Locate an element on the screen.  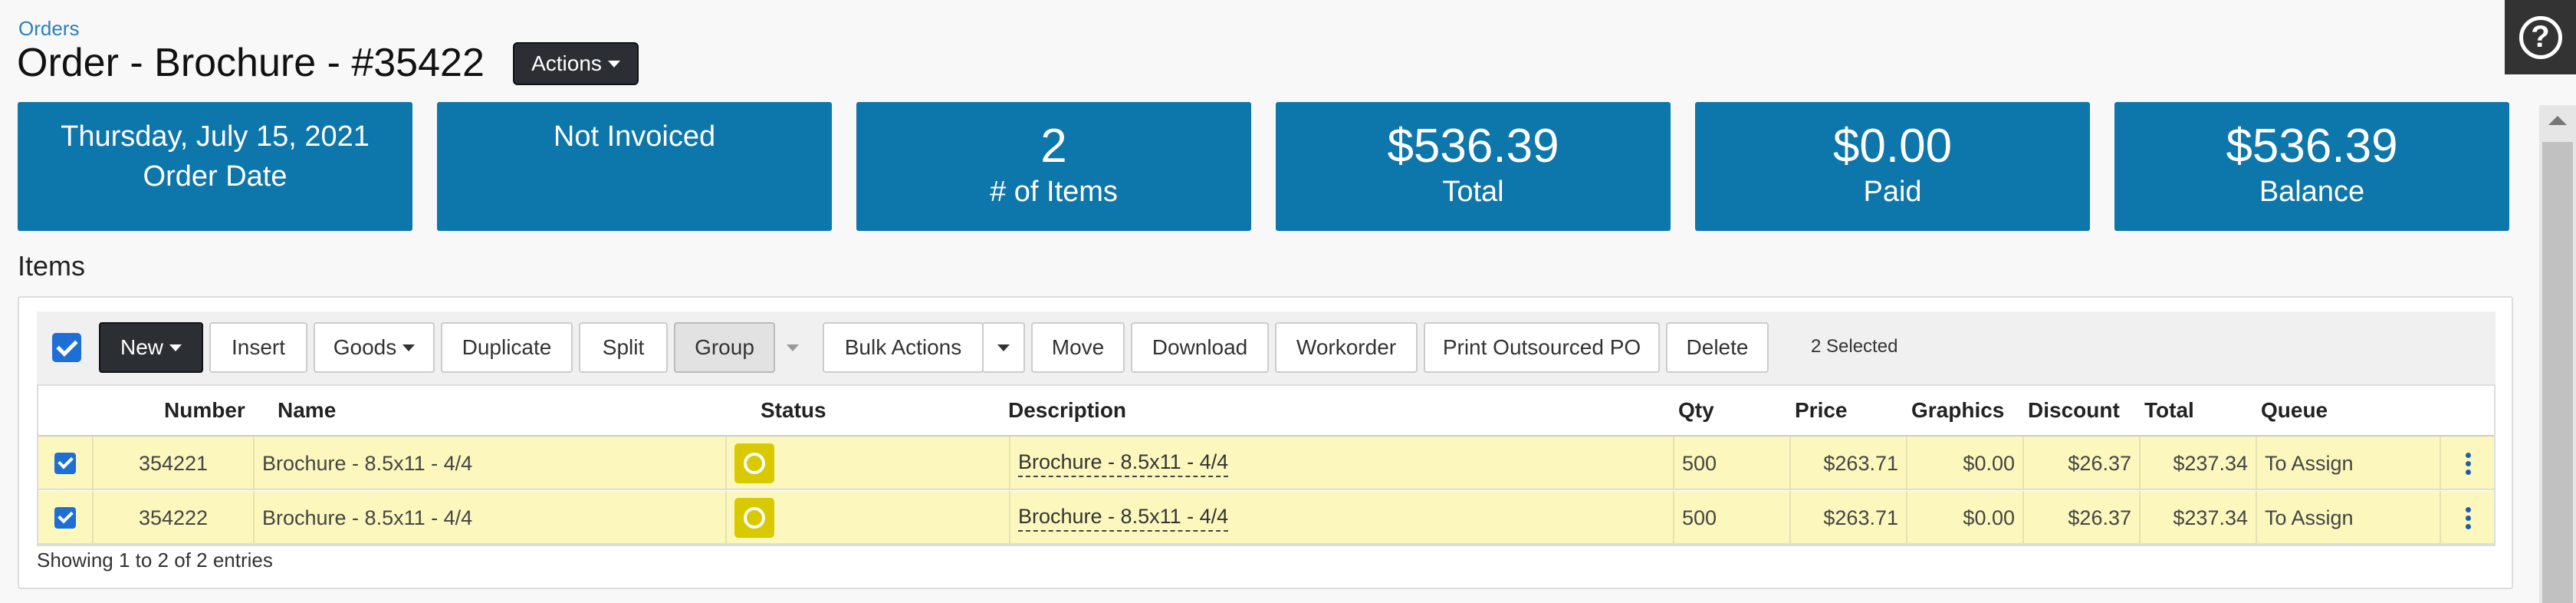
bulk-actions-dropdown-toggle is located at coordinates (1004, 347).